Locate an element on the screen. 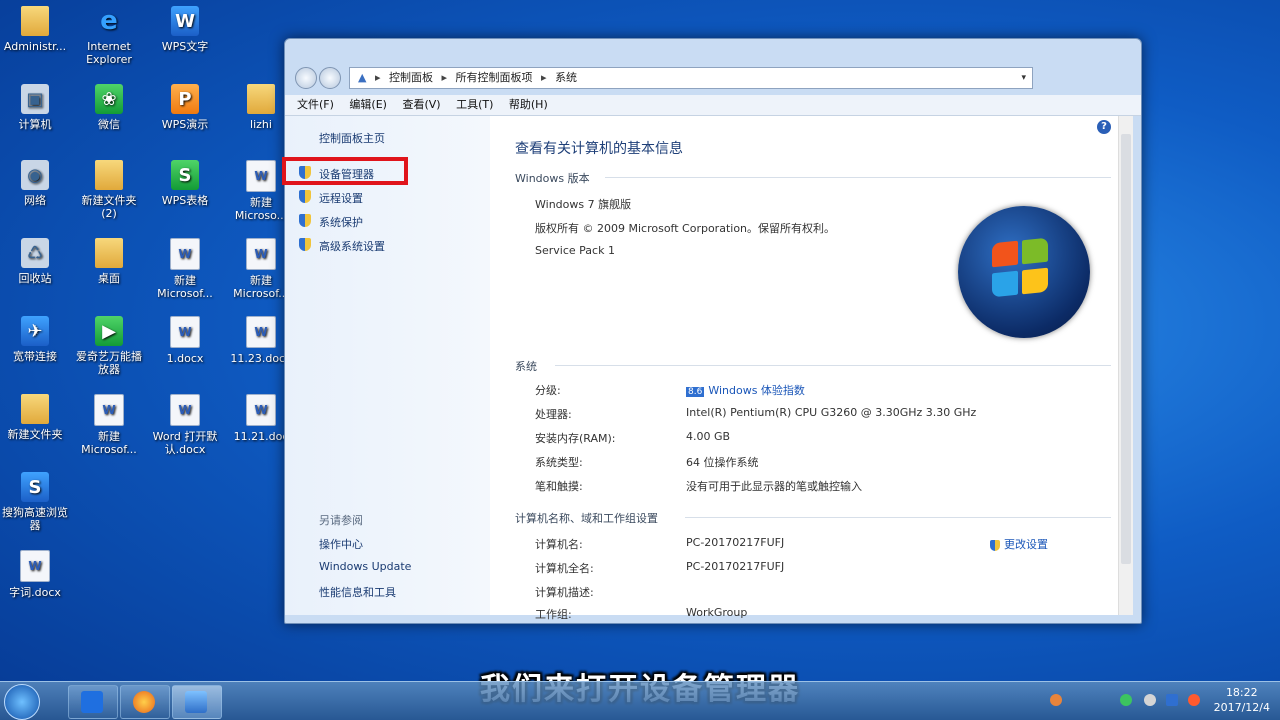 Image resolution: width=1280 pixels, height=720 pixels. workgroup-value: WorkGroup is located at coordinates (717, 612).